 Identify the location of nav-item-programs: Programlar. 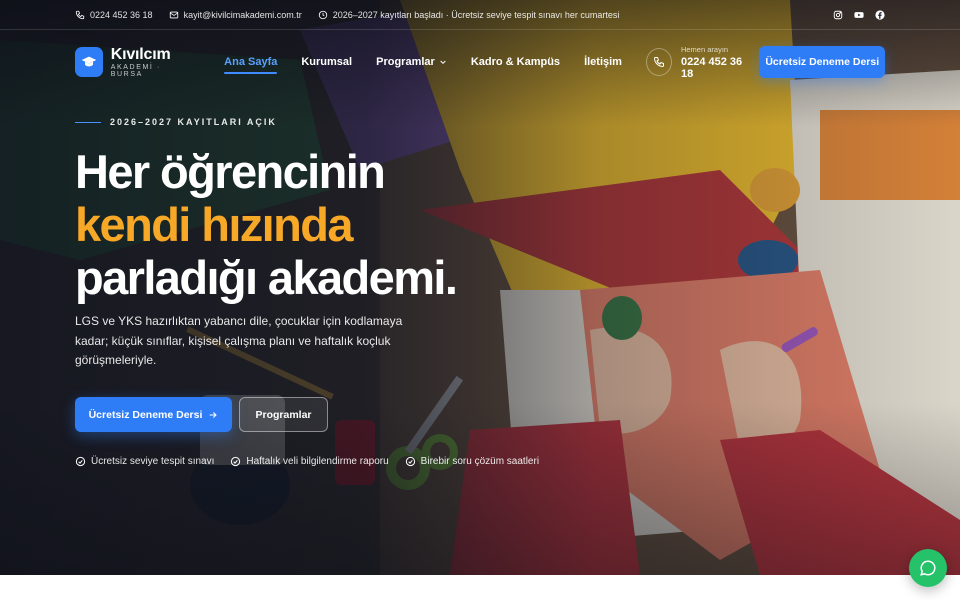
(411, 62).